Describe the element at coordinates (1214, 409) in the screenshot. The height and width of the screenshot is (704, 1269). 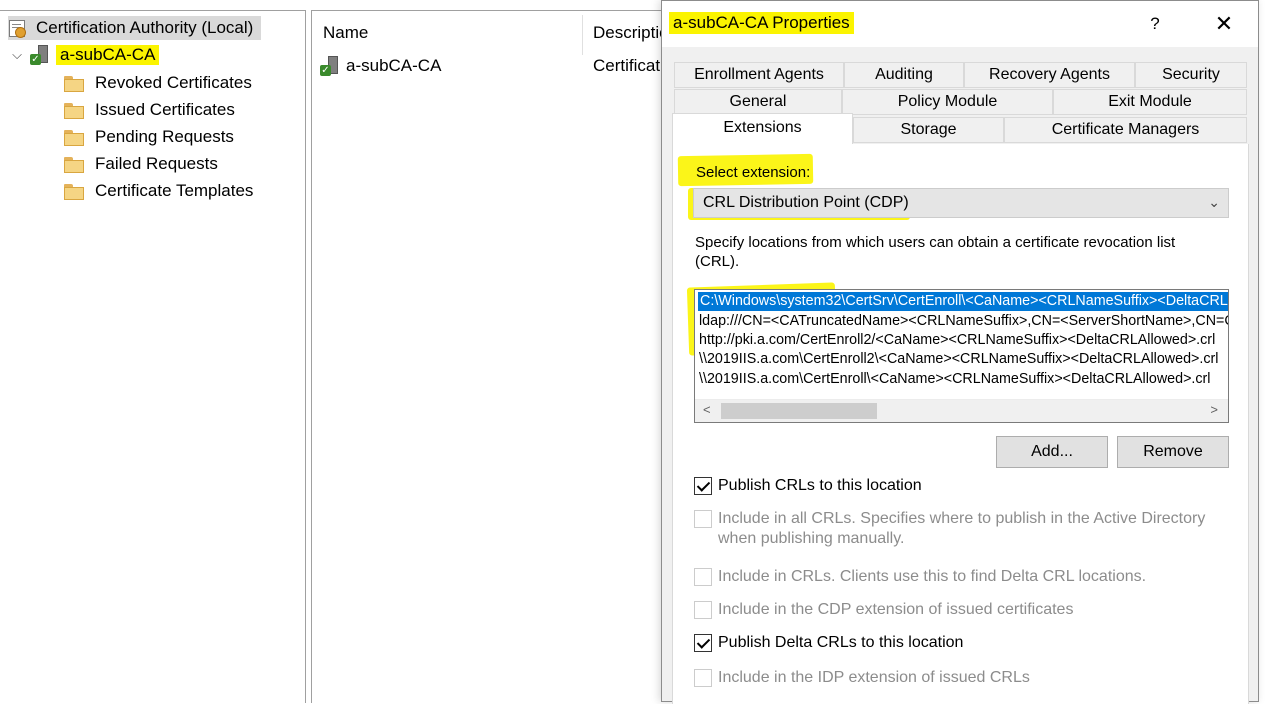
I see `scroll-right-icon: >` at that location.